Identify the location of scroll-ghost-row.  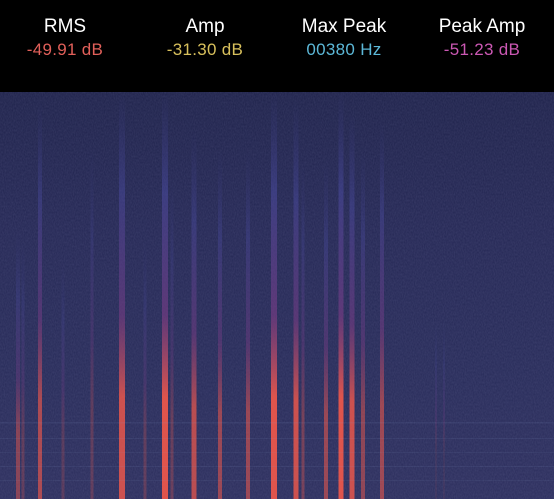
(277, 4).